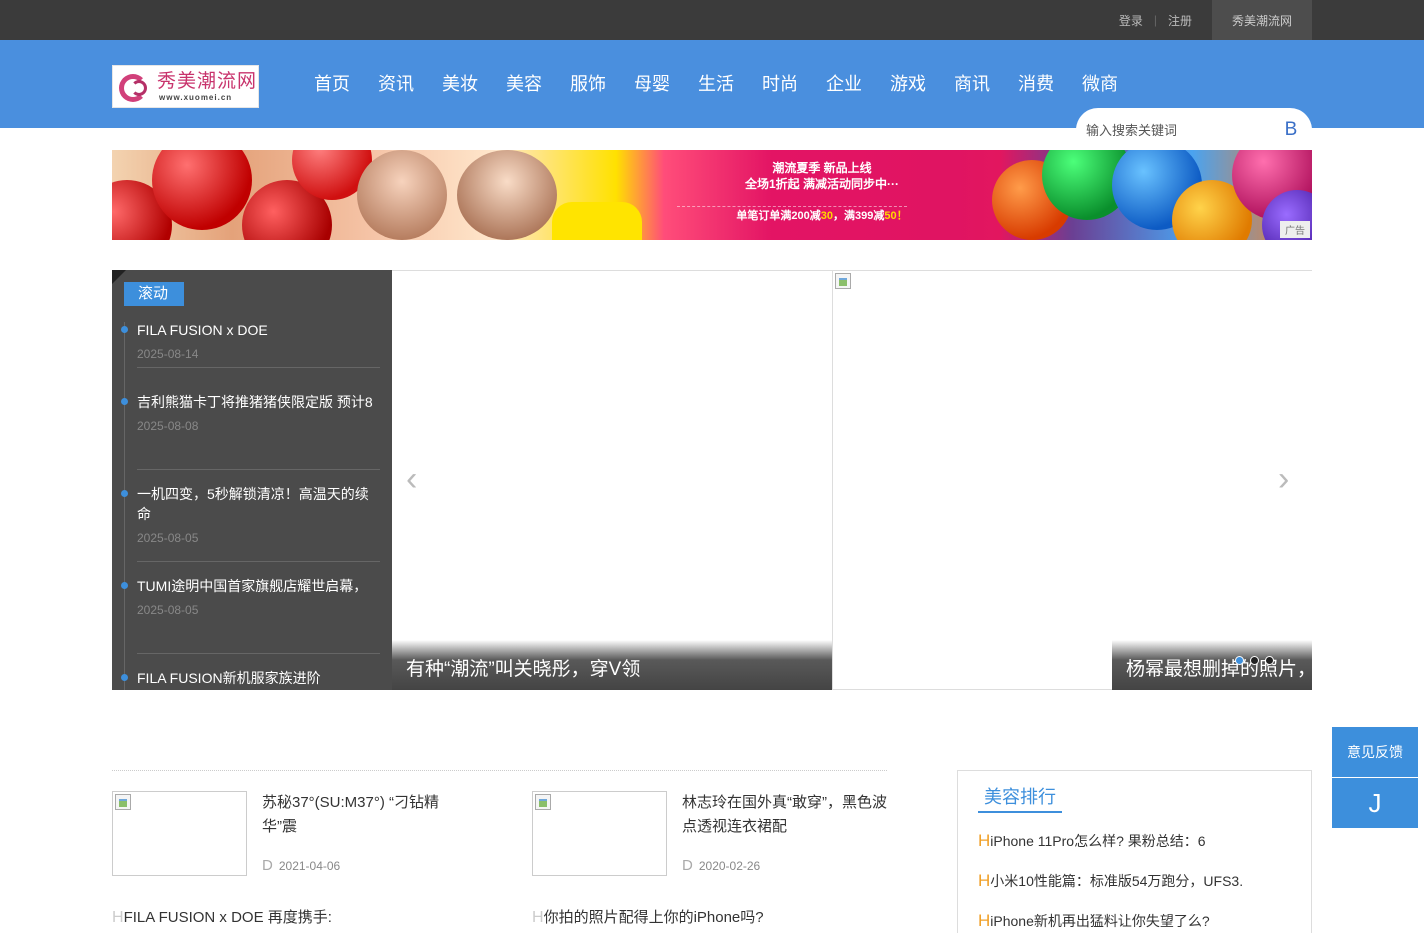  I want to click on nav-item-makeup: 美妆, so click(460, 84).